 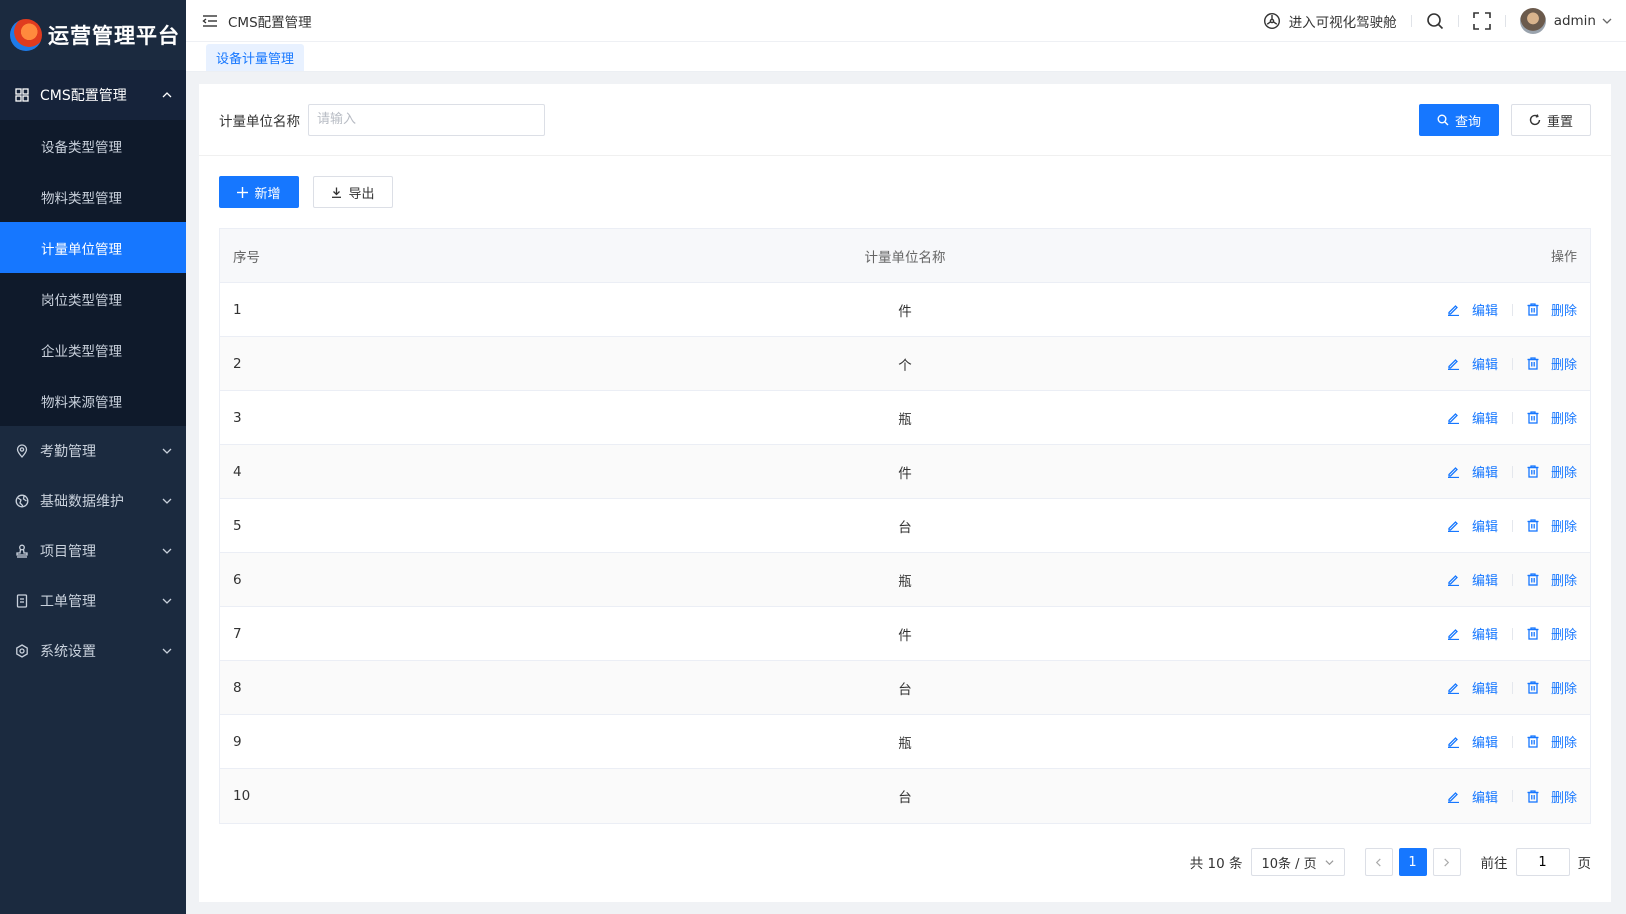 I want to click on query-label: 查询, so click(x=1467, y=122).